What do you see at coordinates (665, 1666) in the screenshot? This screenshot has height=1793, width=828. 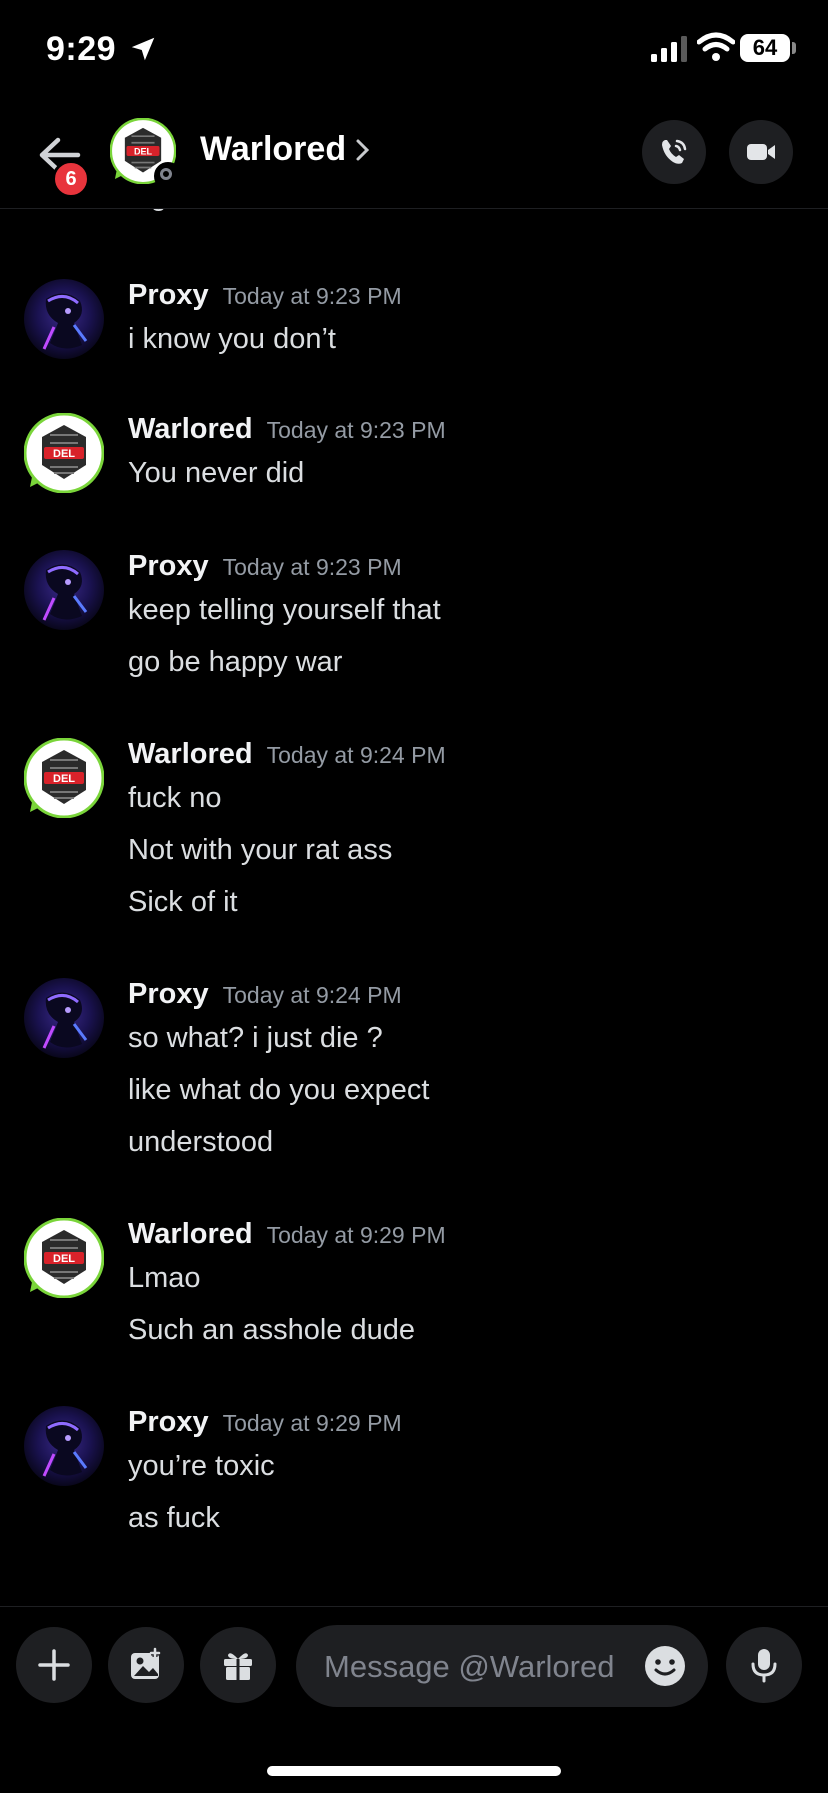 I see `emoji-icon` at bounding box center [665, 1666].